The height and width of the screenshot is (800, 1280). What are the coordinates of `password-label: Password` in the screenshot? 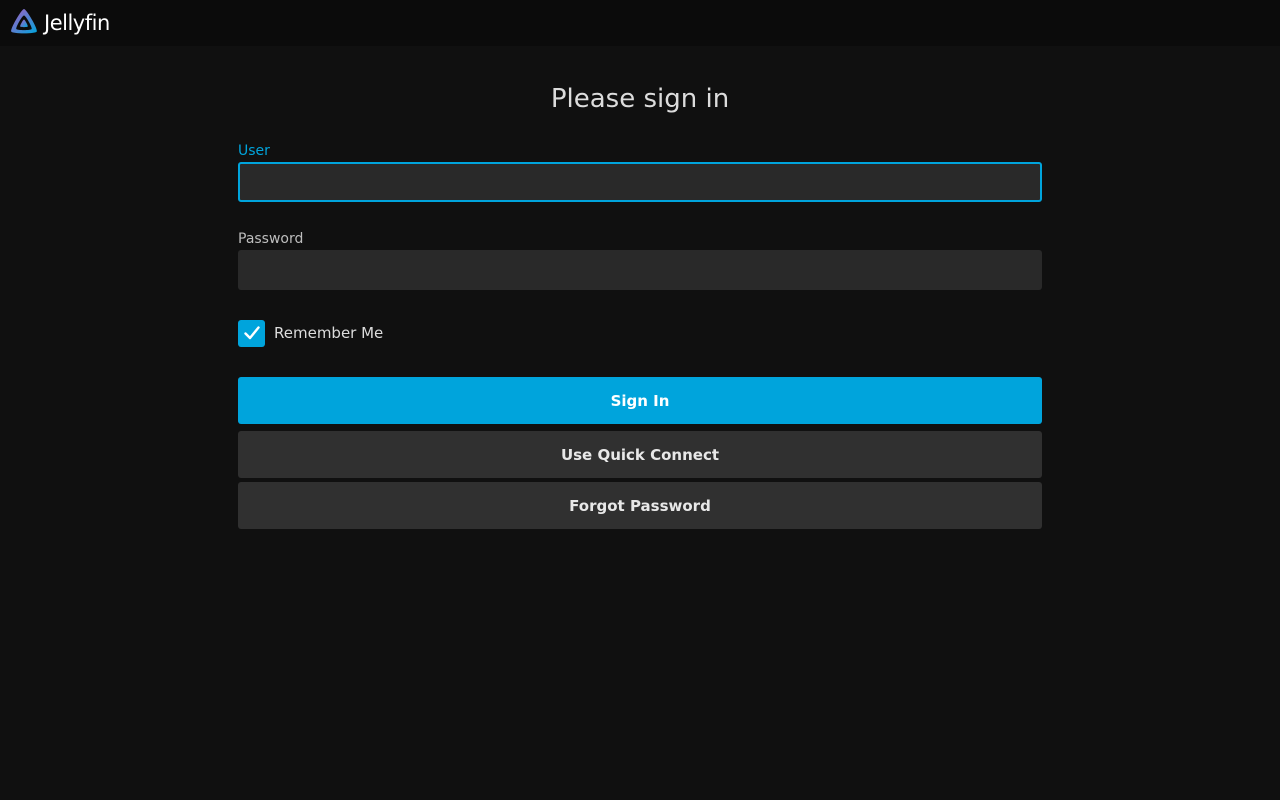 It's located at (271, 239).